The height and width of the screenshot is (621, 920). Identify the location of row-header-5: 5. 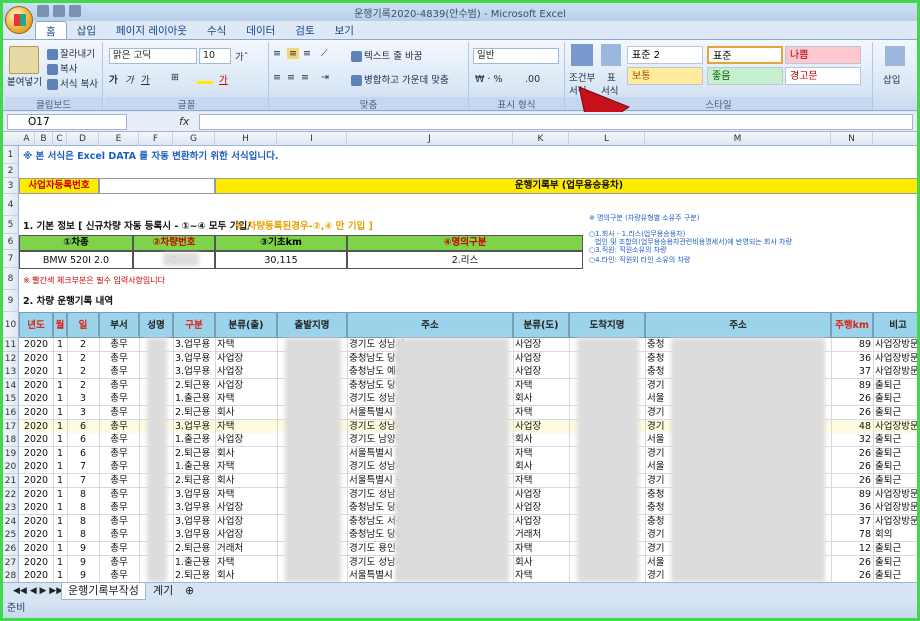
(11, 225).